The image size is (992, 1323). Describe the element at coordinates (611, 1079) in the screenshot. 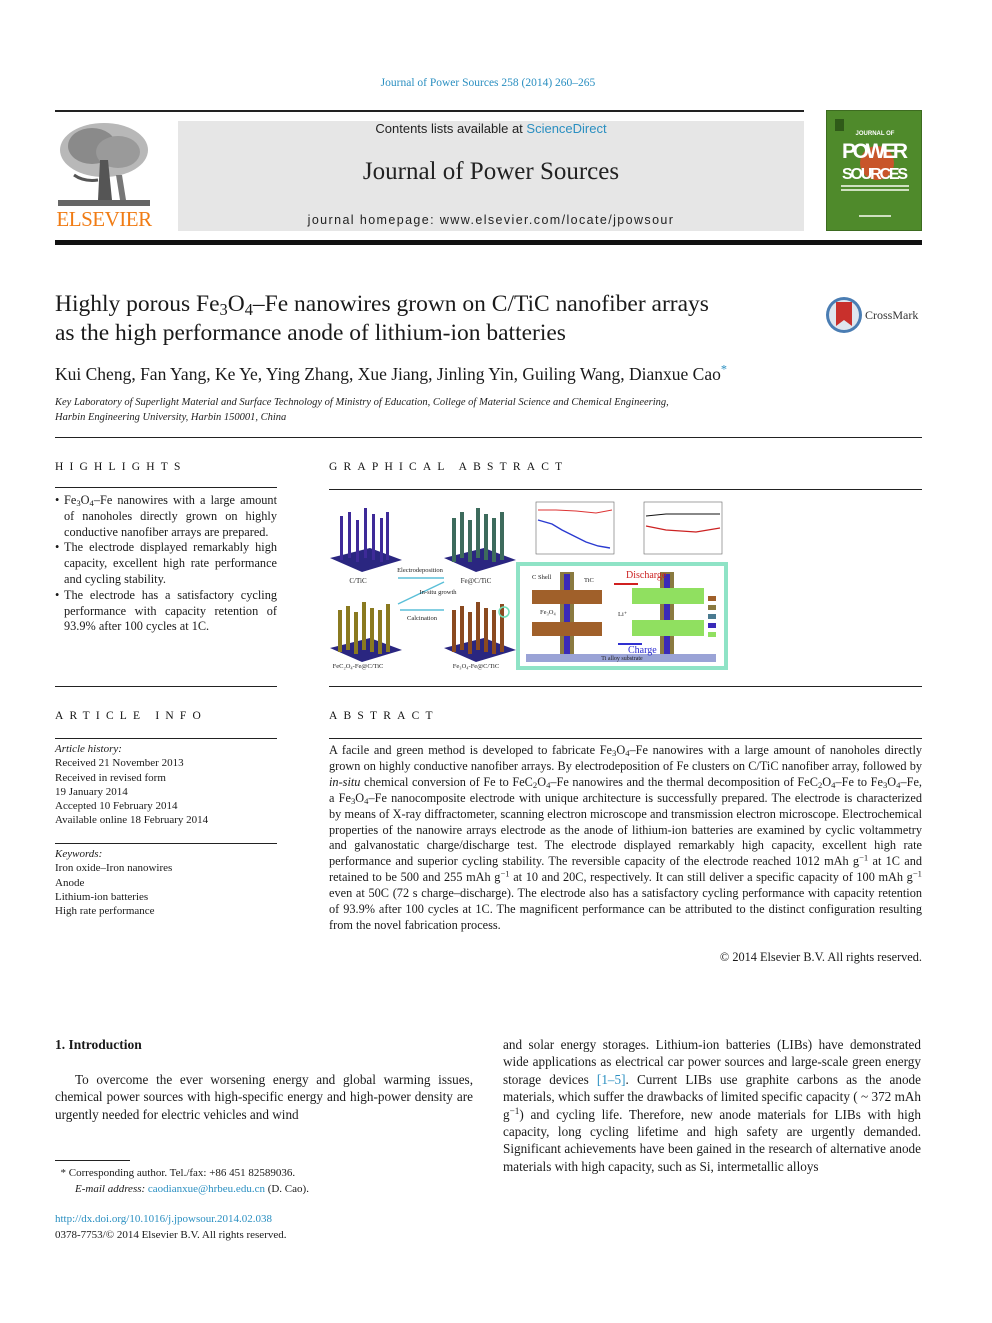

I see `reference-link: [1–5]` at that location.